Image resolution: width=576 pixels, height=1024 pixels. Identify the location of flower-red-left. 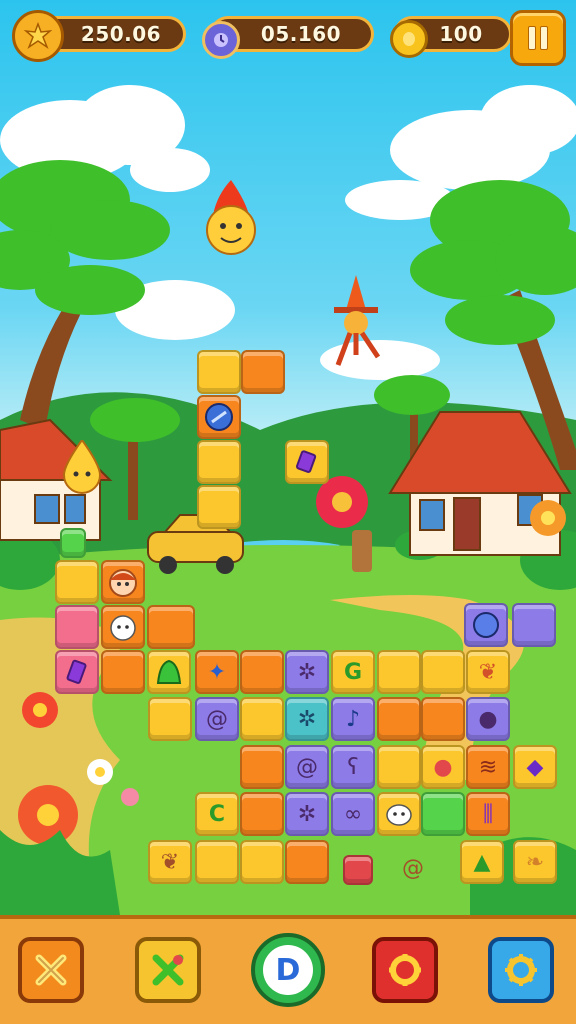
(40, 710).